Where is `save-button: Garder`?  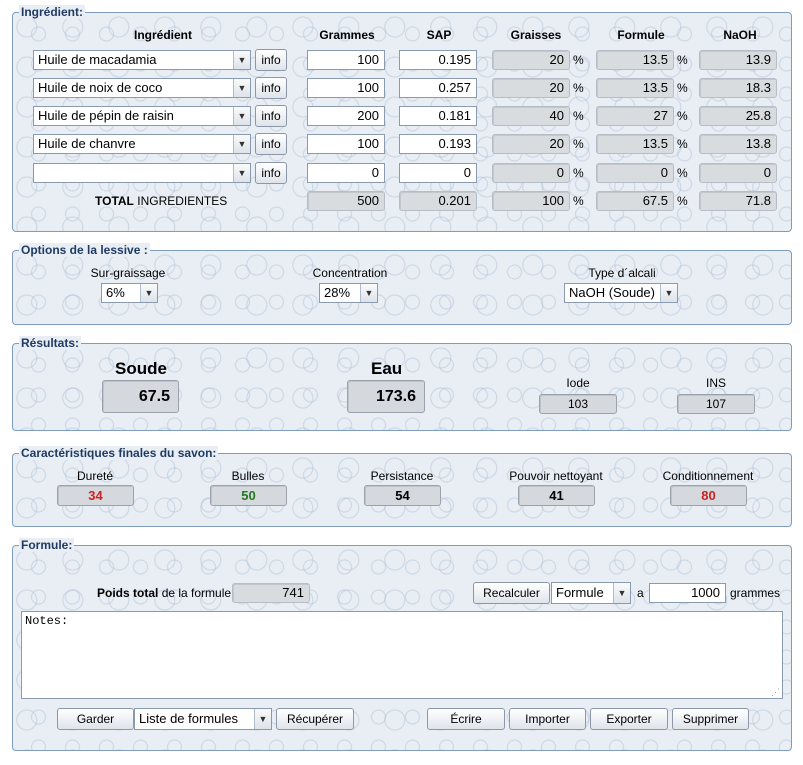
save-button: Garder is located at coordinates (95, 719).